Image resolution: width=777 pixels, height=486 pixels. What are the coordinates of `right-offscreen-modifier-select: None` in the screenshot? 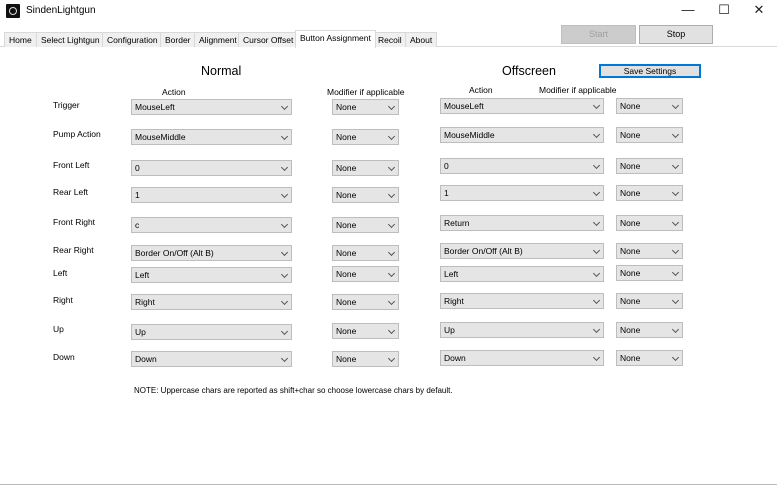 It's located at (649, 301).